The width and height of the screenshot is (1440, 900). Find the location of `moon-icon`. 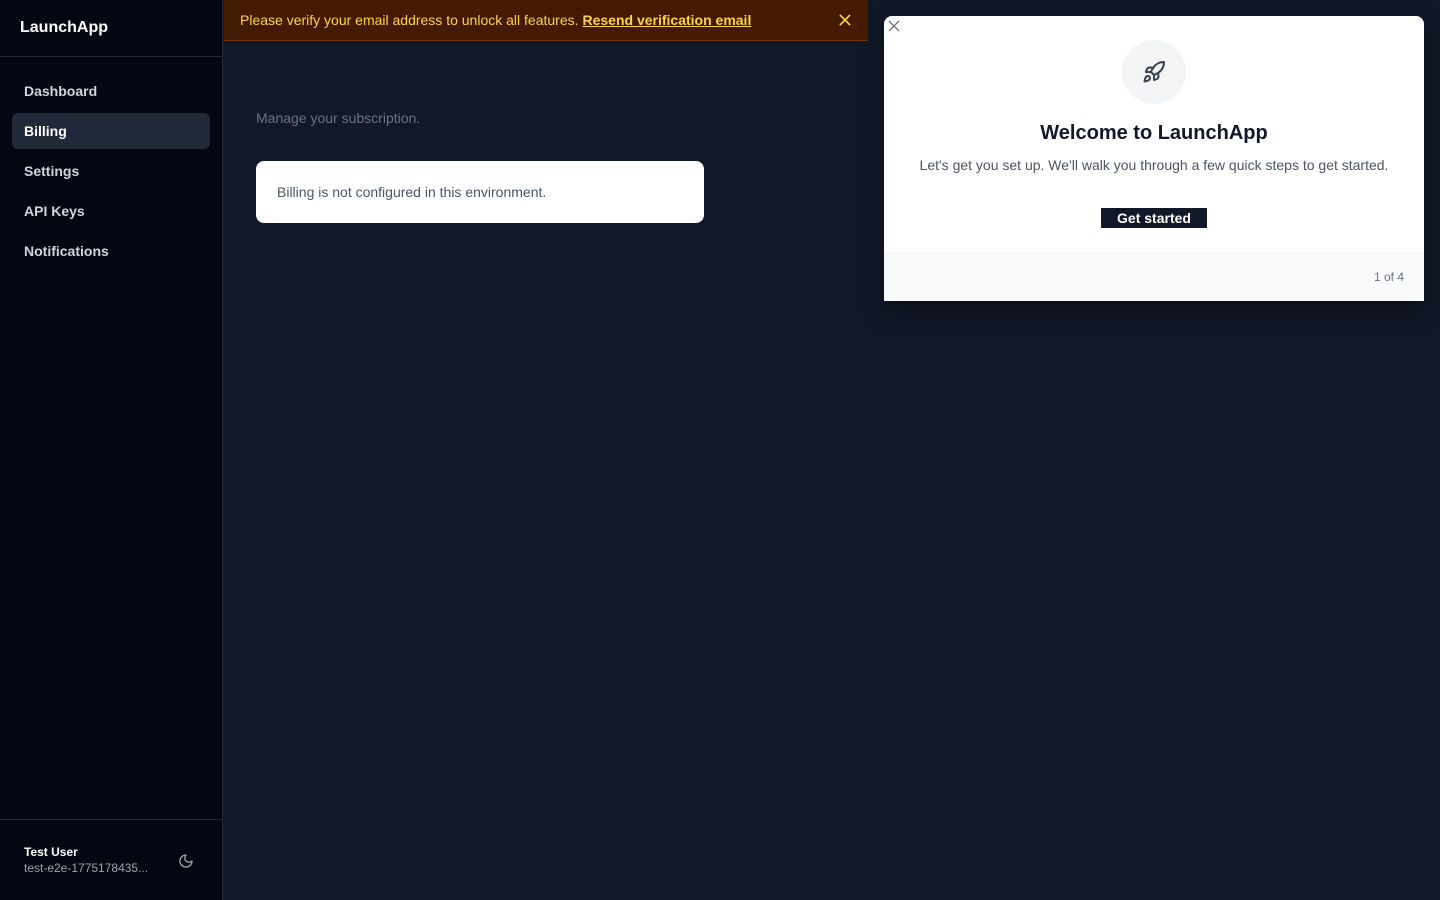

moon-icon is located at coordinates (186, 861).